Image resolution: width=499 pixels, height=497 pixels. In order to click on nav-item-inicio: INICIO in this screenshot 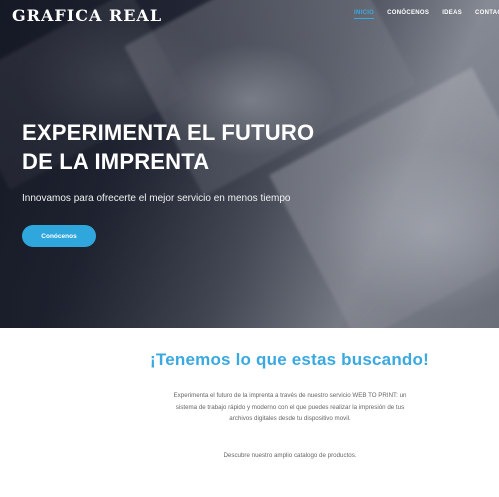, I will do `click(364, 14)`.